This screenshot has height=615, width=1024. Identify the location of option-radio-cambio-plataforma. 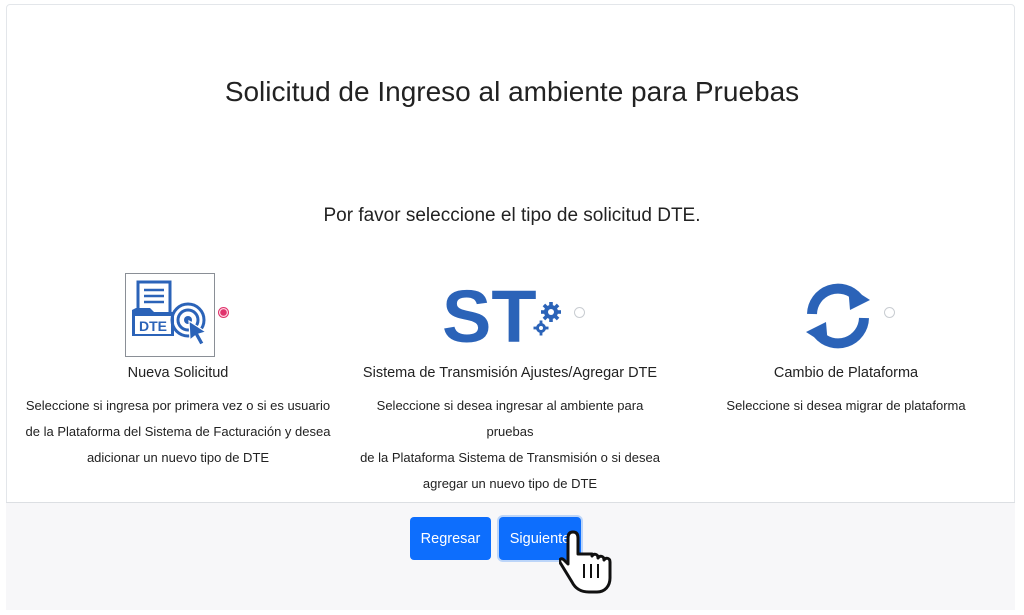
(889, 312).